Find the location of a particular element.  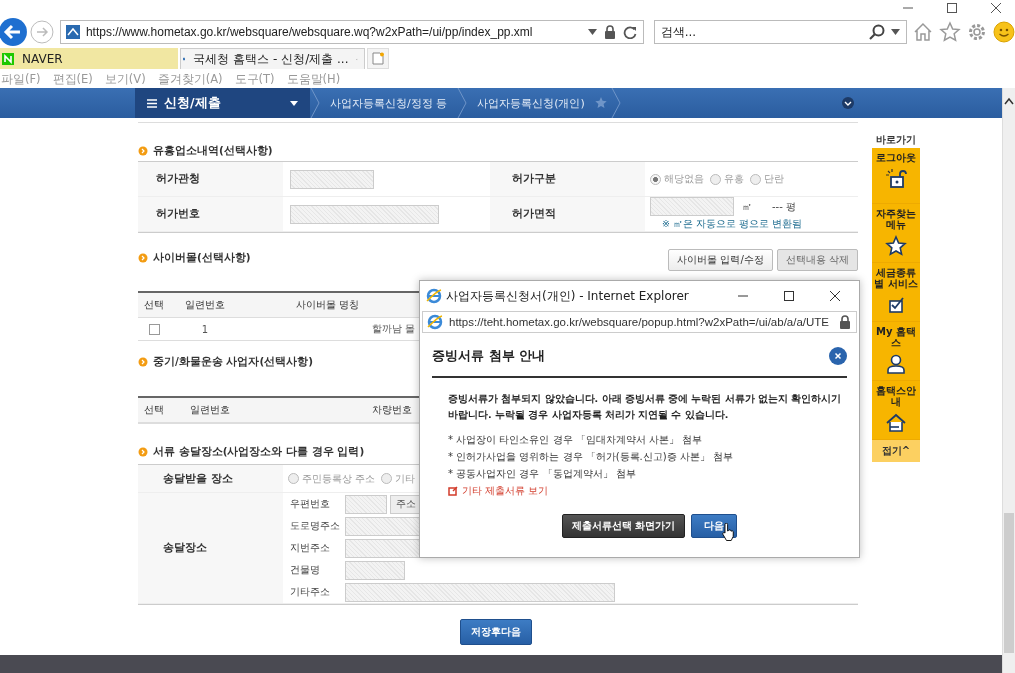

quick-menu-item: 자주찾는 메뉴 is located at coordinates (896, 233).